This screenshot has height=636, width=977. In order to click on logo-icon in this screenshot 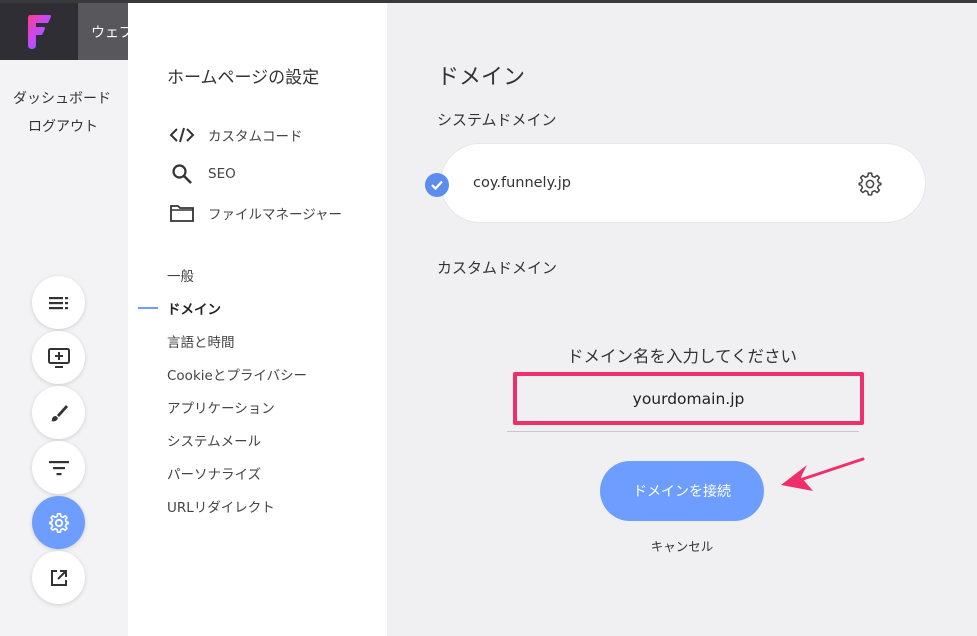, I will do `click(39, 31)`.